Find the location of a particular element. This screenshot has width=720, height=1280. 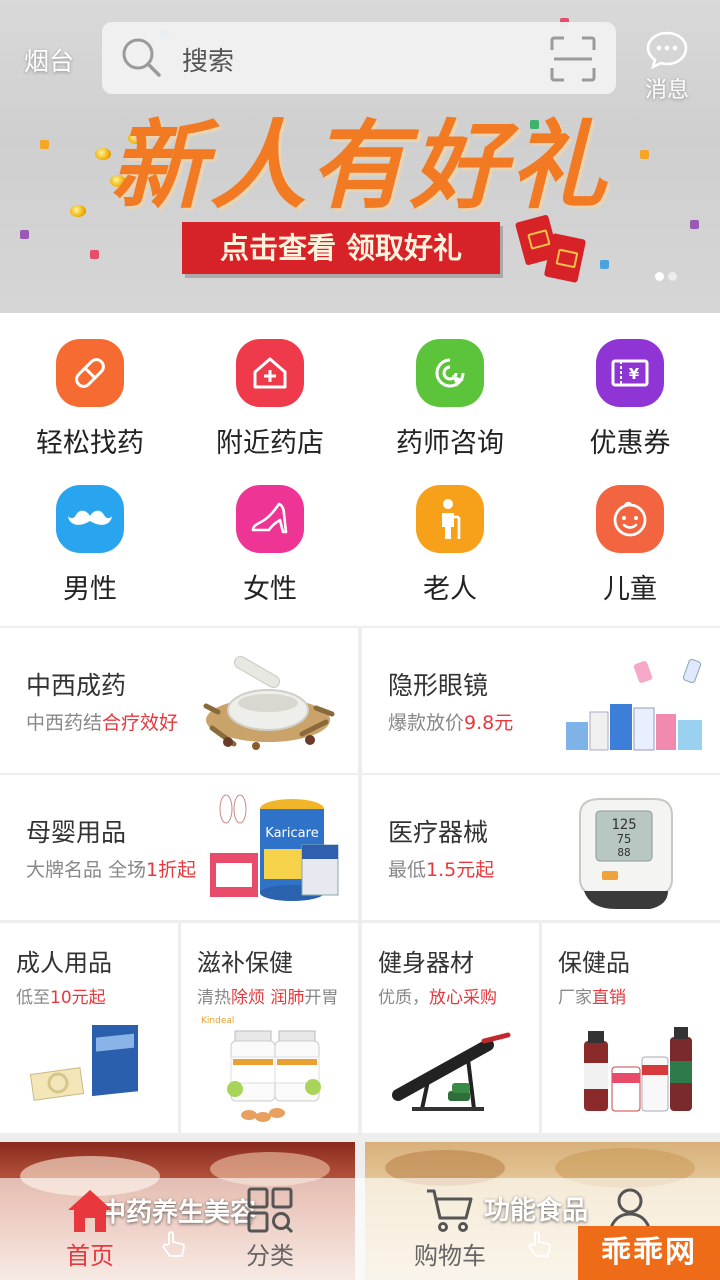

tab-label: 购物车 is located at coordinates (450, 1256).